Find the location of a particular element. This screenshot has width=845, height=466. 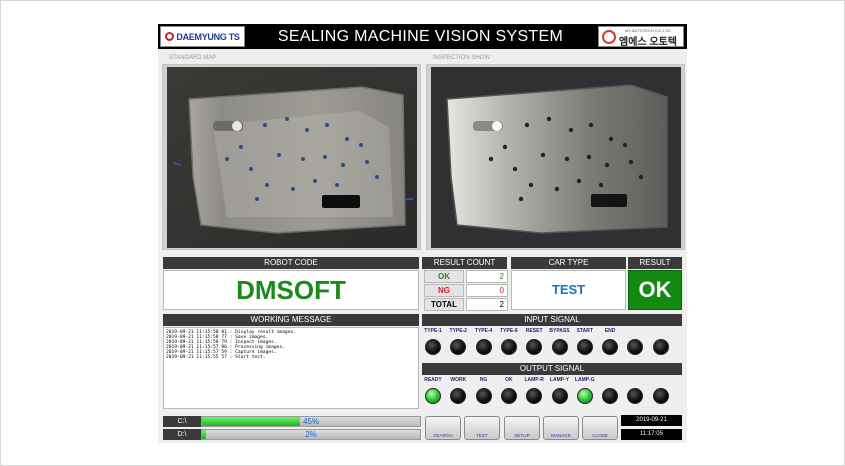

time-display: 11:17:05 is located at coordinates (651, 434).